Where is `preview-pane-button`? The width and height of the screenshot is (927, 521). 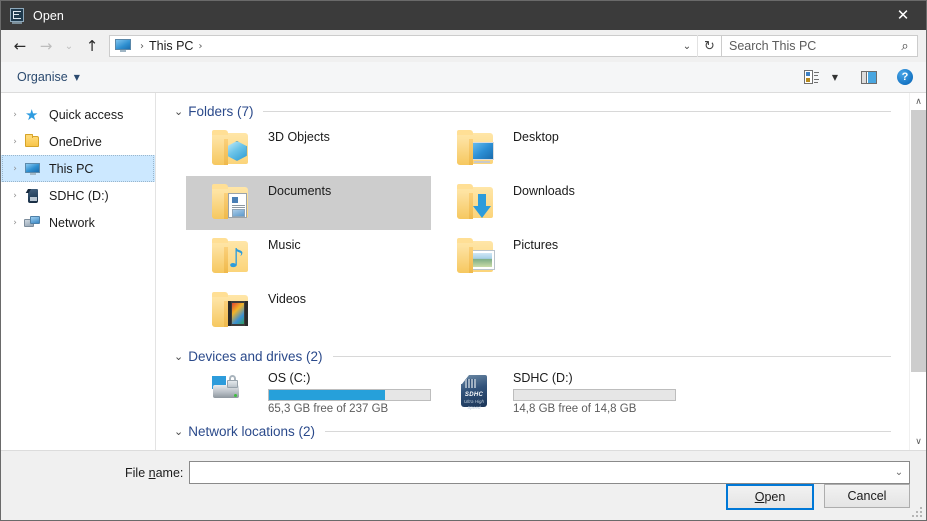 preview-pane-button is located at coordinates (869, 77).